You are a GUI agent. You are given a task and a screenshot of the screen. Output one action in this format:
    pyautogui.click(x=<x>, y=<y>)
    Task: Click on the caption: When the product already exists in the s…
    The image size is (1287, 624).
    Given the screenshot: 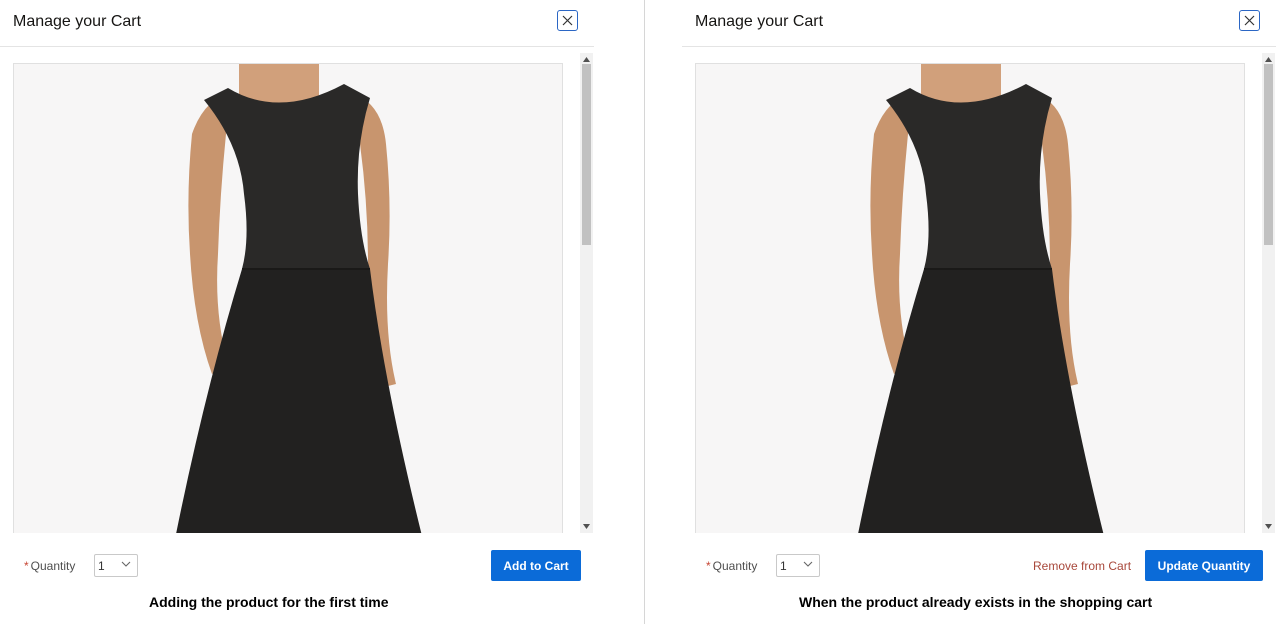 What is the action you would take?
    pyautogui.click(x=976, y=602)
    